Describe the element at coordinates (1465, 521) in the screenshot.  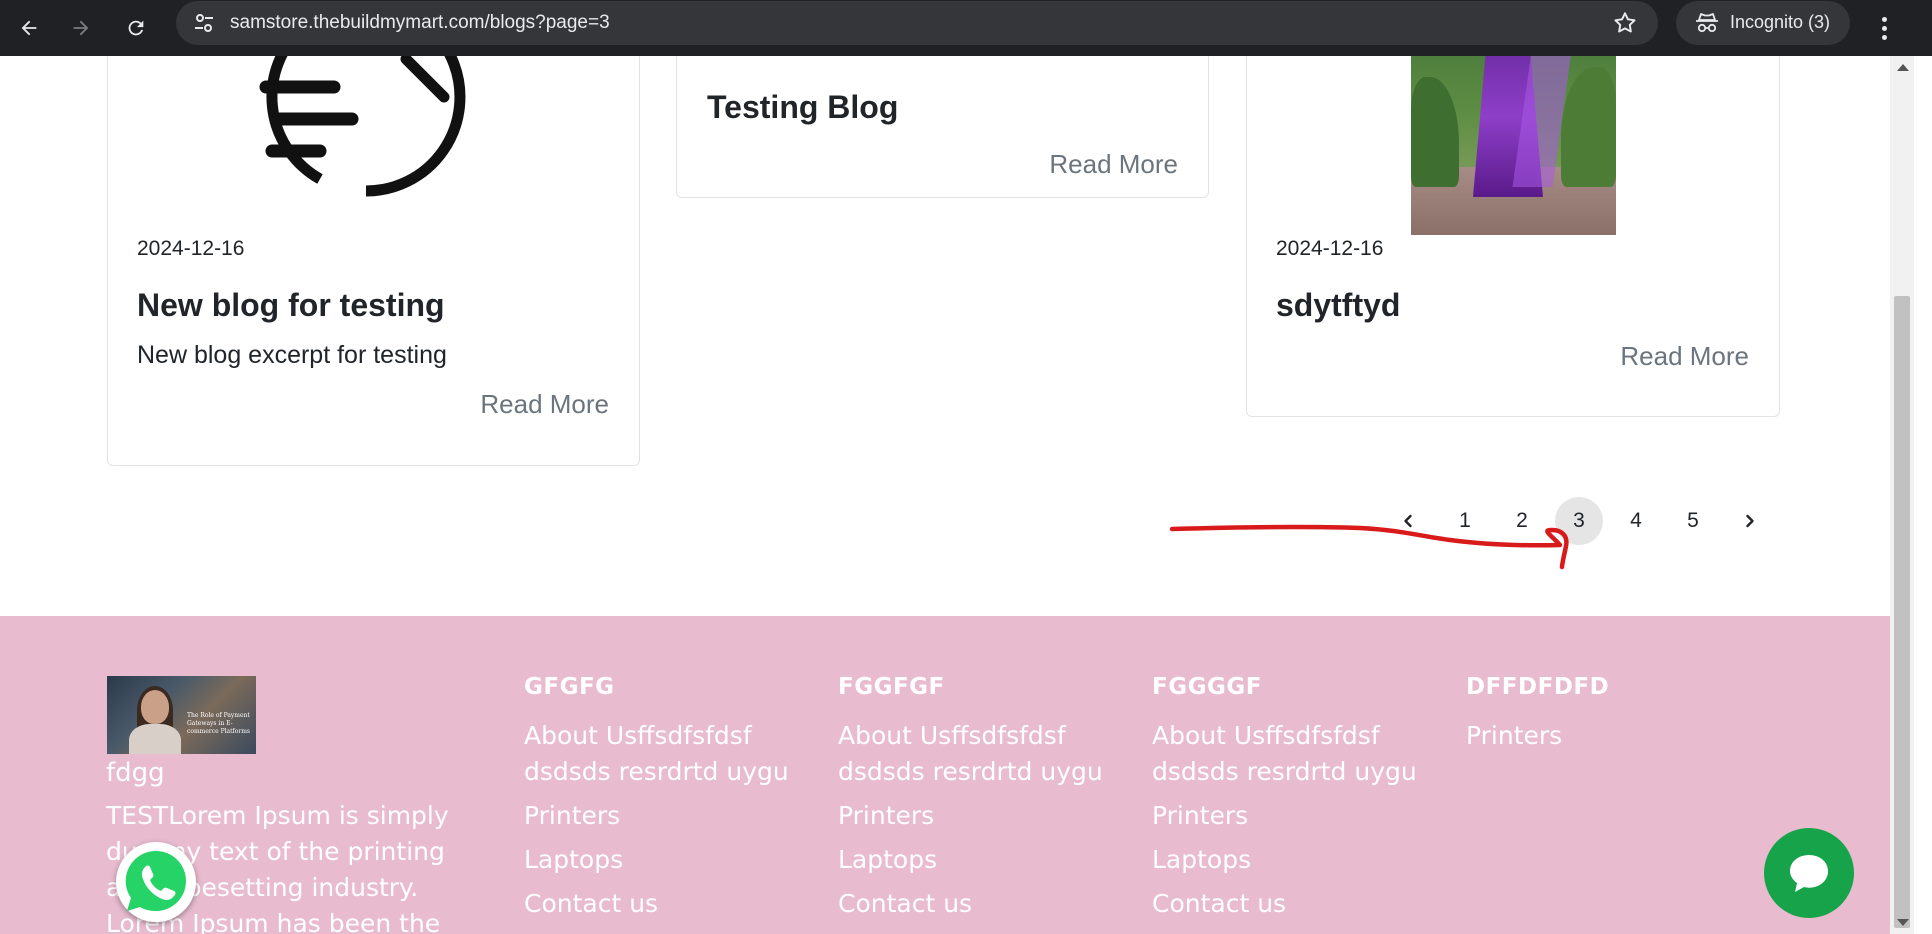
I see `page-1: 1` at that location.